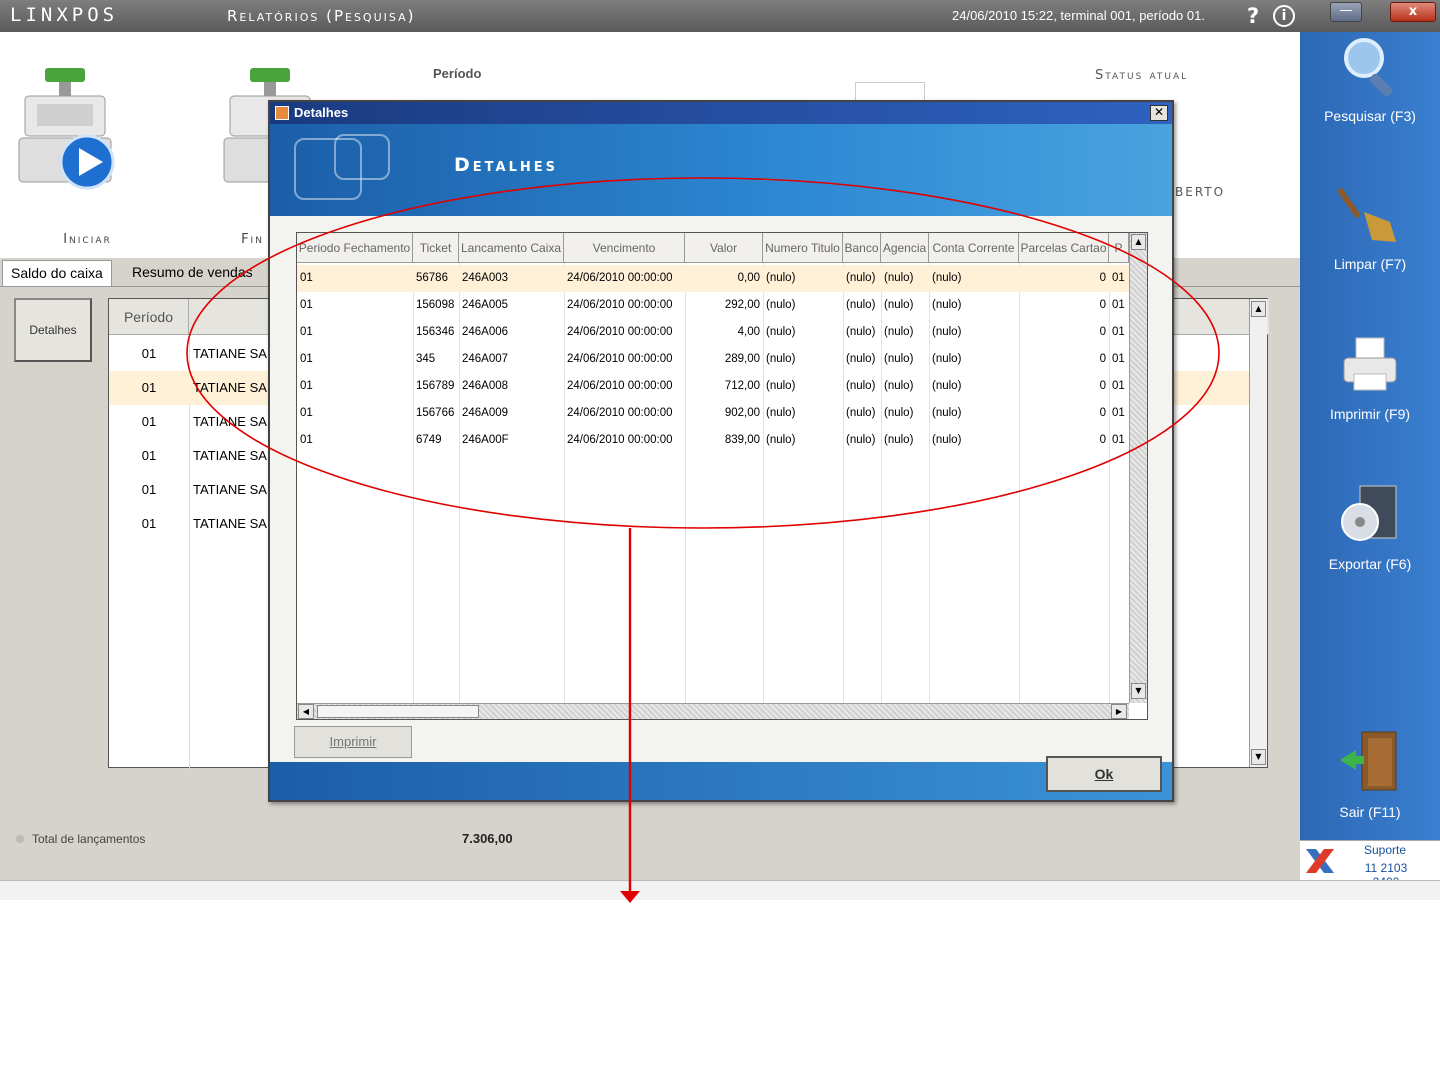 The width and height of the screenshot is (1440, 1080). I want to click on column-header-periodo: Período, so click(149, 317).